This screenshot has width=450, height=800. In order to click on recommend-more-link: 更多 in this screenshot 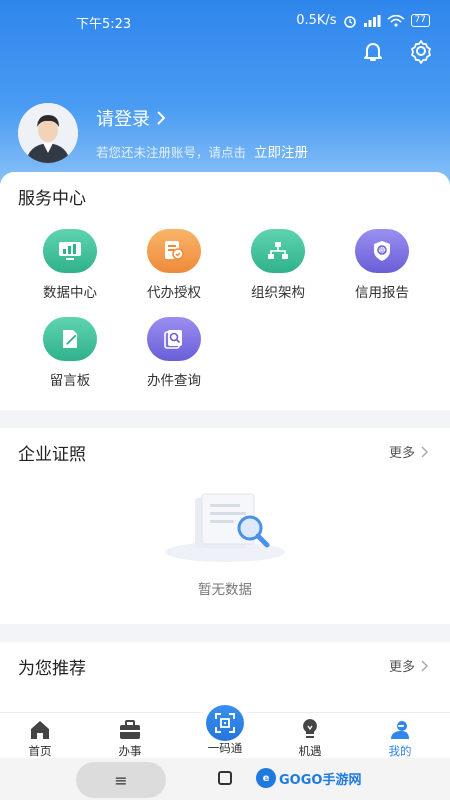, I will do `click(408, 665)`.